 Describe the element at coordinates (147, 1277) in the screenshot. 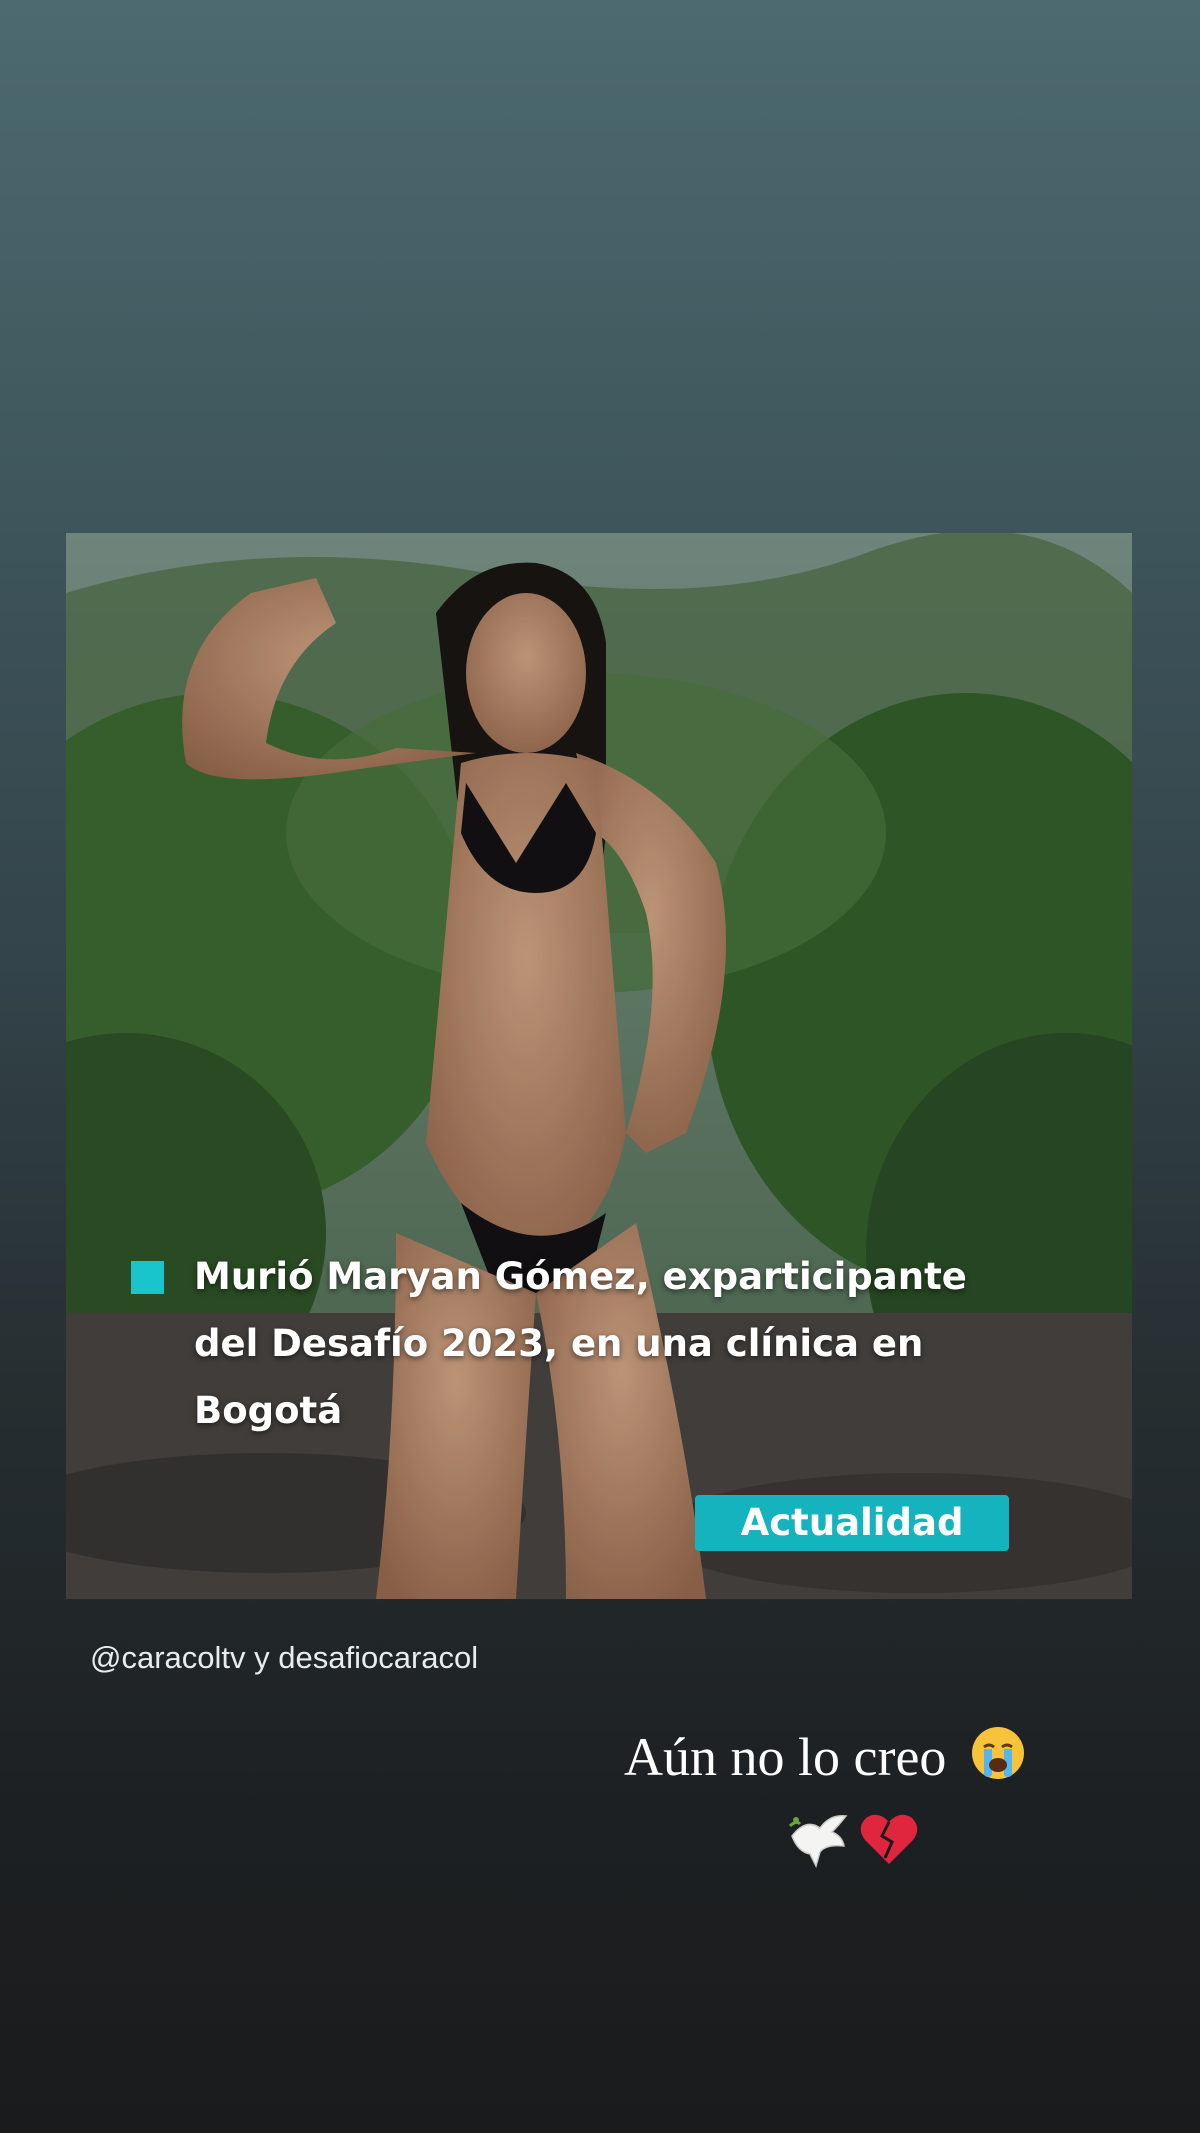

I see `headline-bullet-square` at that location.